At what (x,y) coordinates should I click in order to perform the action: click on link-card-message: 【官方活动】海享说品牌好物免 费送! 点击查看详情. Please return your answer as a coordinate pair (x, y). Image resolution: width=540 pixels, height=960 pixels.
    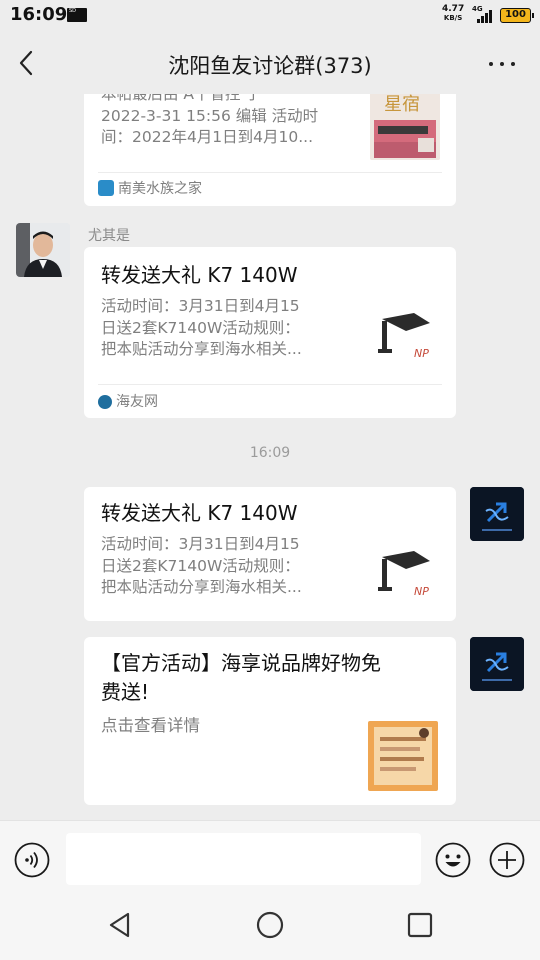
    Looking at the image, I should click on (270, 721).